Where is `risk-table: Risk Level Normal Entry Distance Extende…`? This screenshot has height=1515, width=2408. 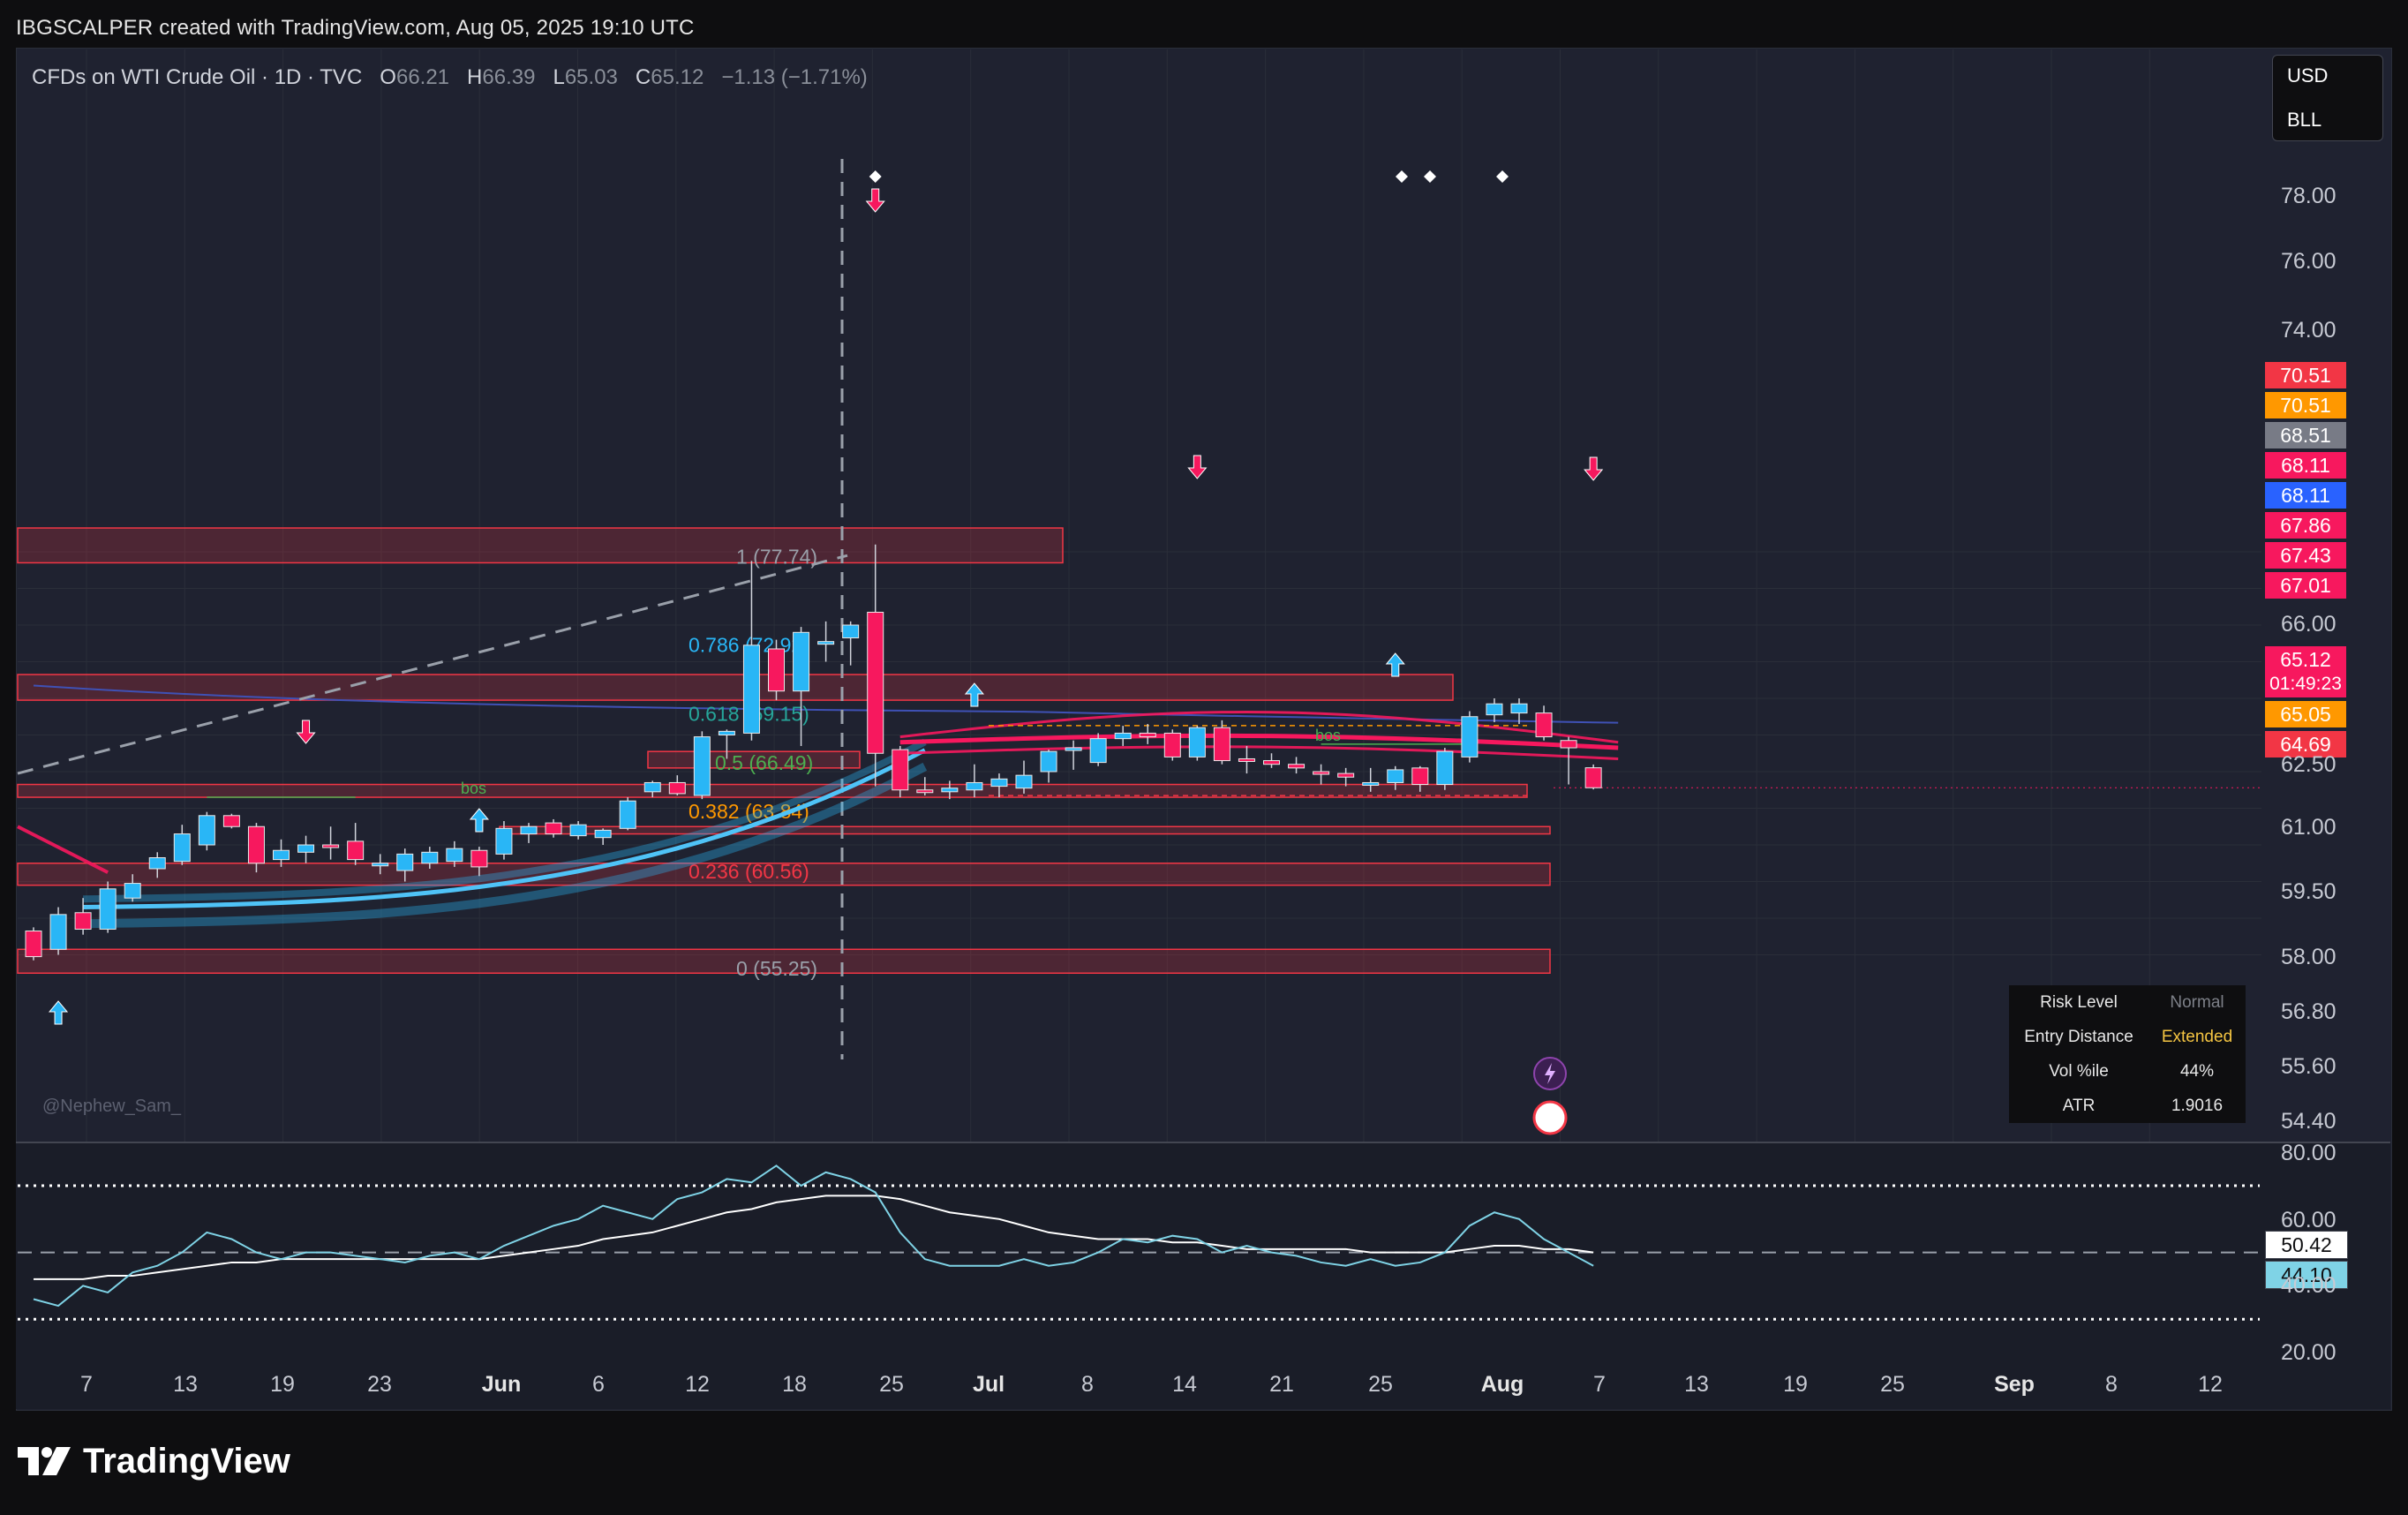 risk-table: Risk Level Normal Entry Distance Extende… is located at coordinates (2127, 1054).